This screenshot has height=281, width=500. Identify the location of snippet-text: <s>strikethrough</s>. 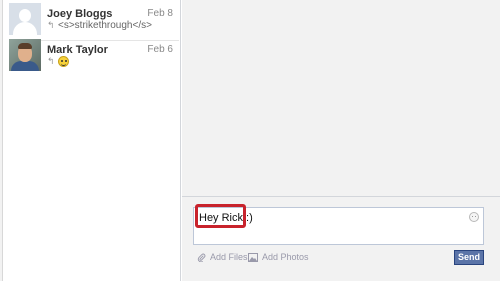
(105, 25).